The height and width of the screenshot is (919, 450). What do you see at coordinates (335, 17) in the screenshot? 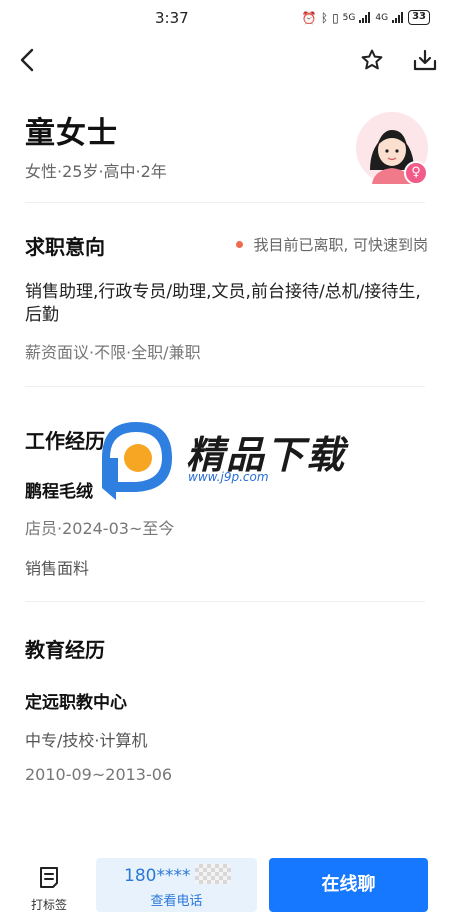
I see `vibrate-icon: ▯` at bounding box center [335, 17].